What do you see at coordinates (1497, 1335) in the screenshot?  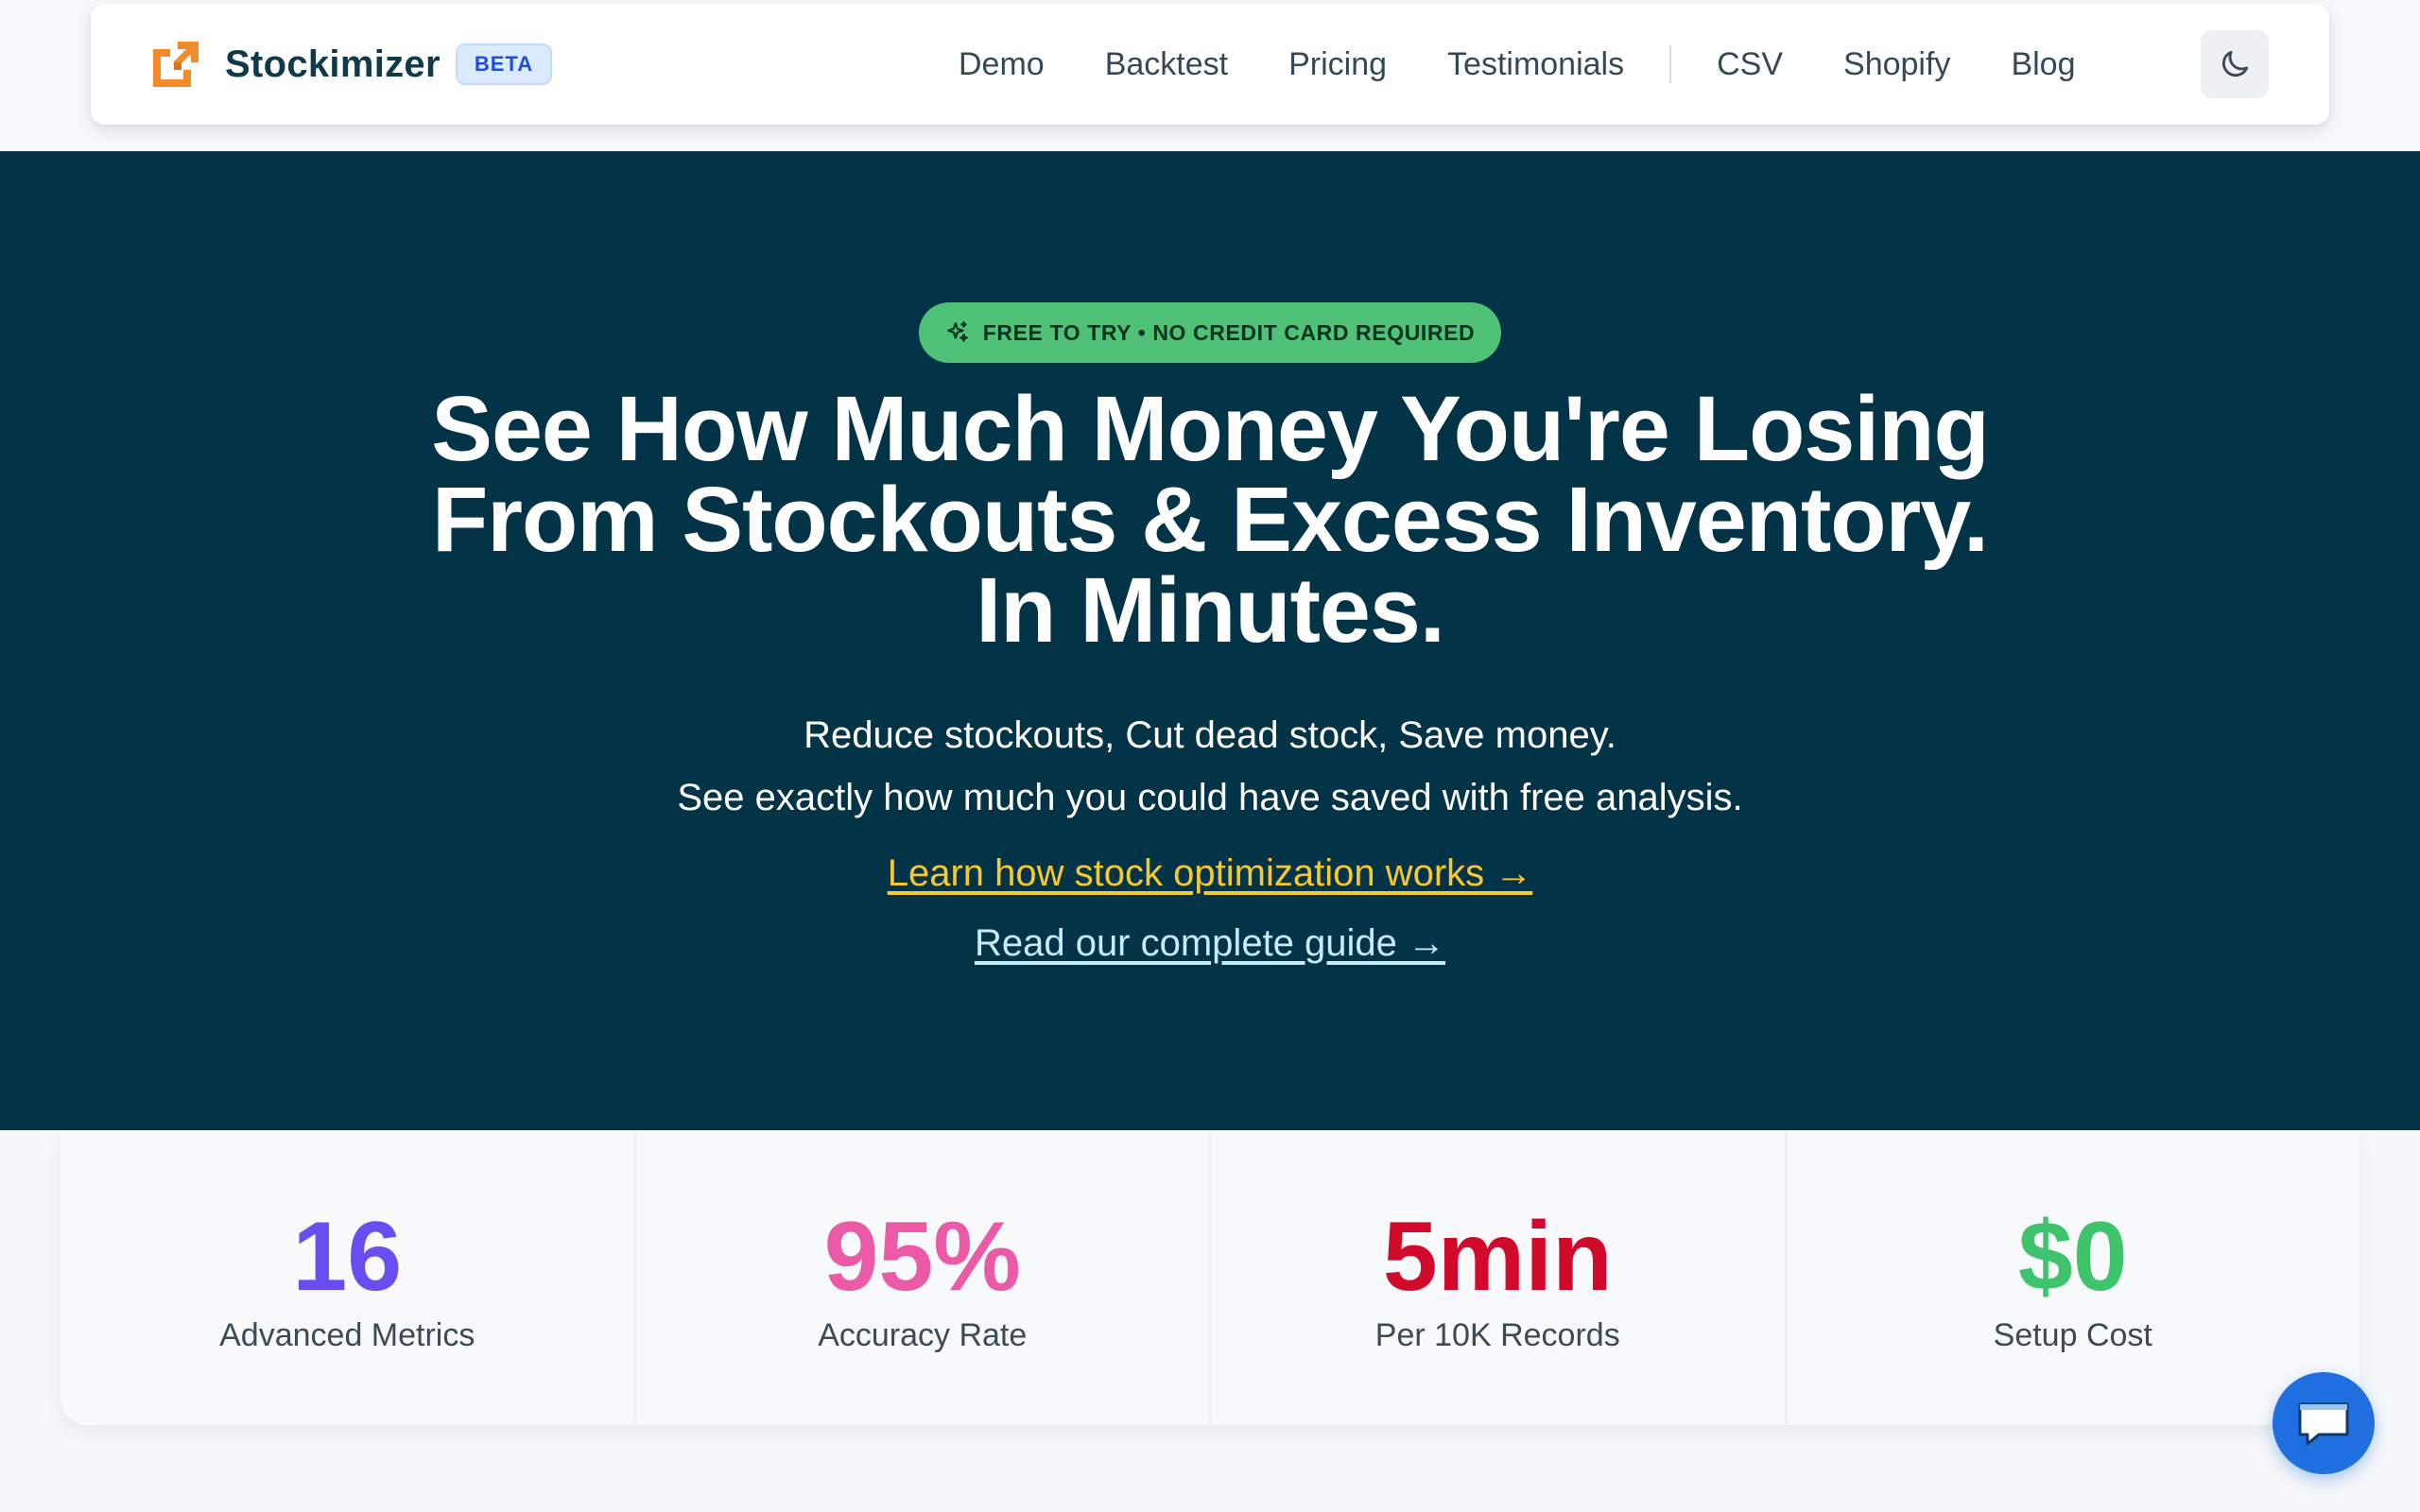 I see `stat-label-speed: Per 10K Records` at bounding box center [1497, 1335].